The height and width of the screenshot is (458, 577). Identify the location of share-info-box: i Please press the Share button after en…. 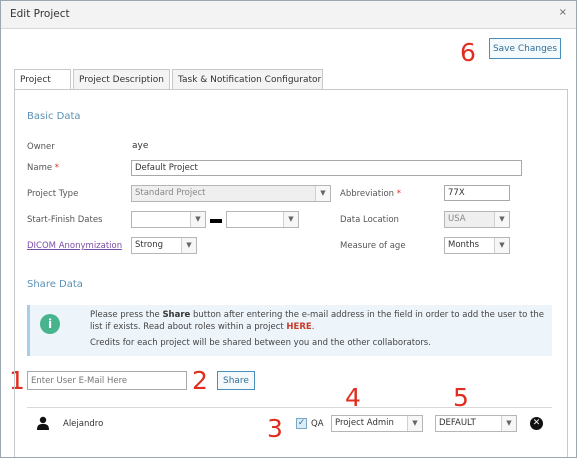
(289, 330).